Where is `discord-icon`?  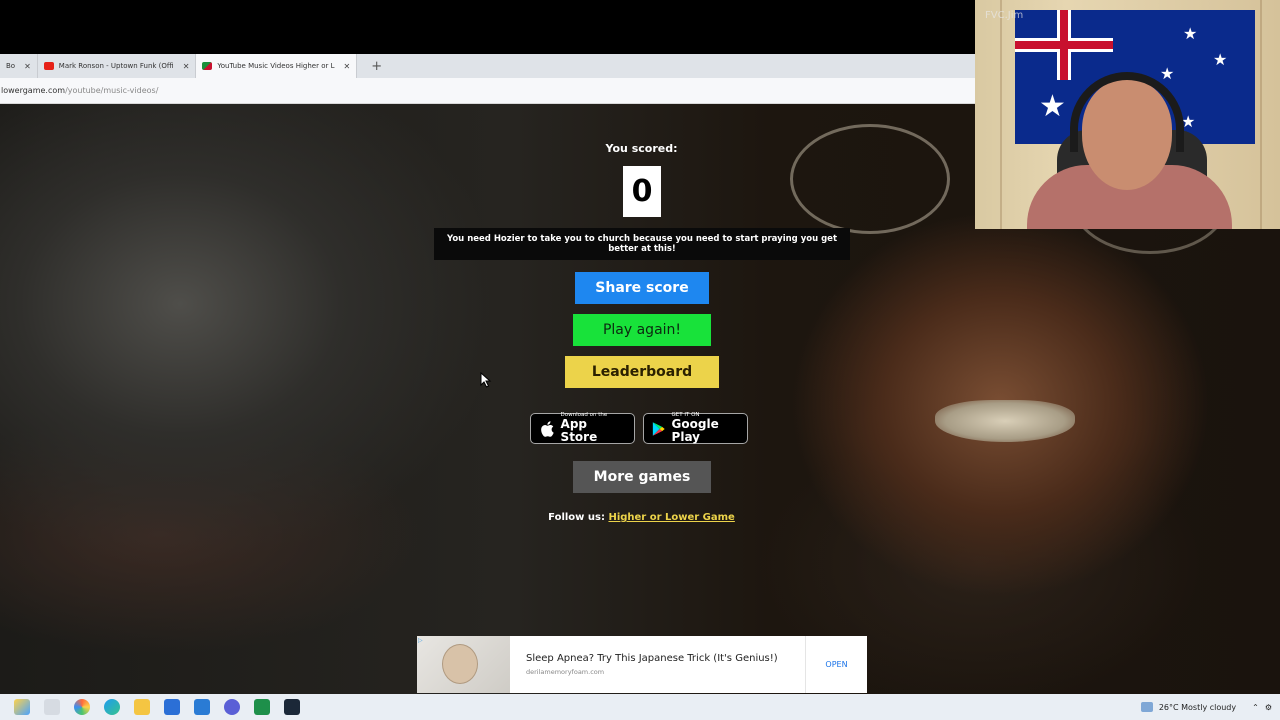
discord-icon is located at coordinates (232, 707).